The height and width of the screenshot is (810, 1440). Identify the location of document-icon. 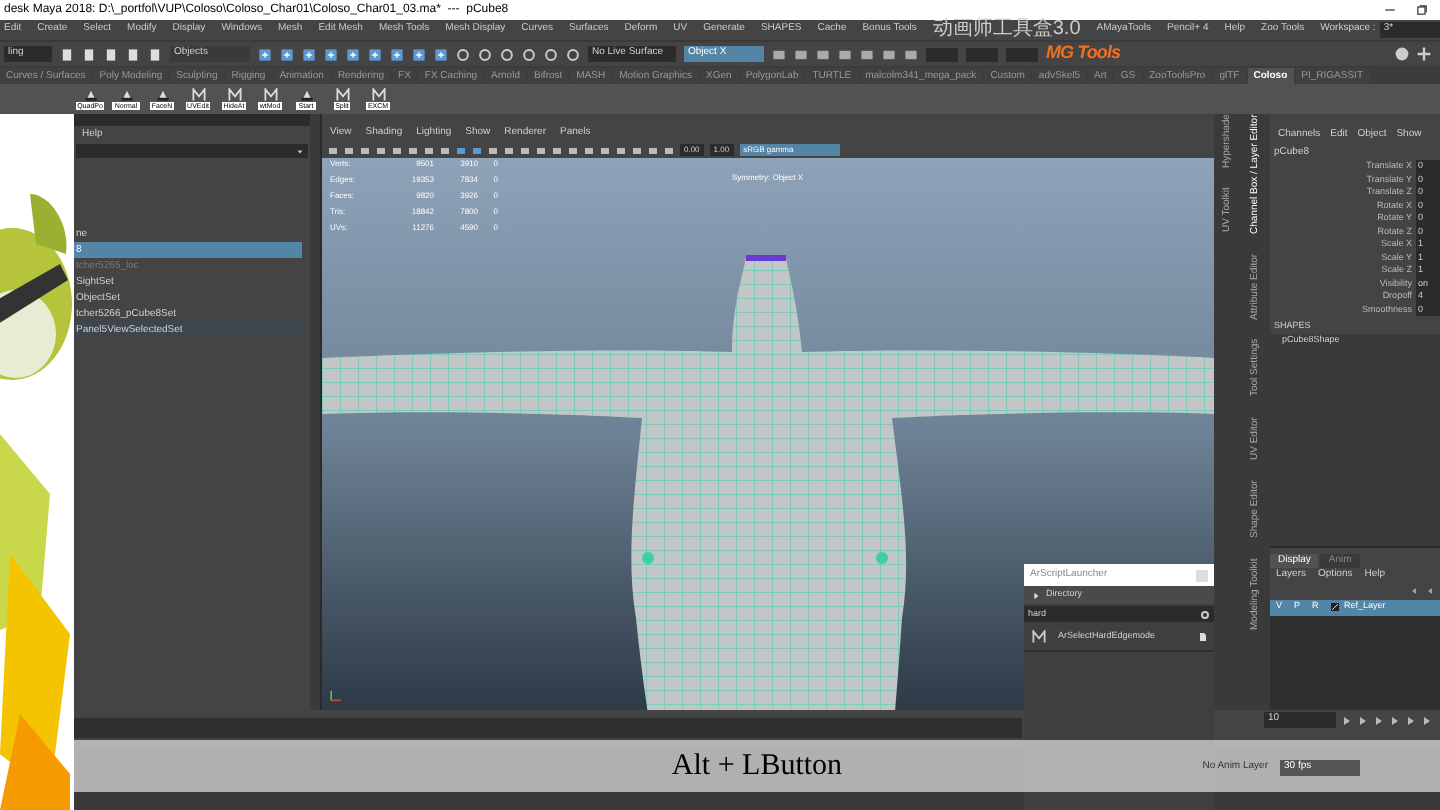
(1203, 636).